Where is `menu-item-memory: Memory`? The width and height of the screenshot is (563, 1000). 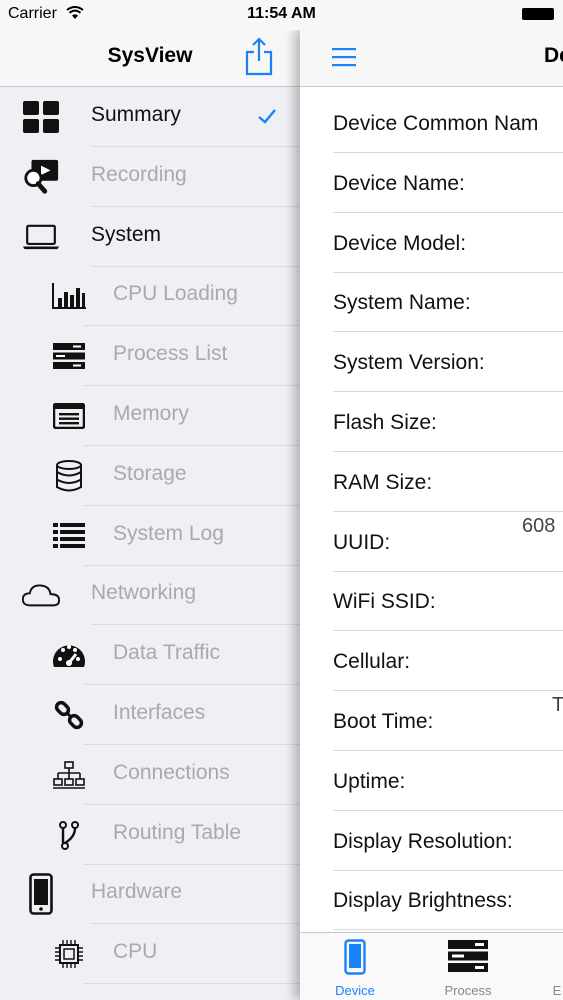
menu-item-memory: Memory is located at coordinates (150, 416).